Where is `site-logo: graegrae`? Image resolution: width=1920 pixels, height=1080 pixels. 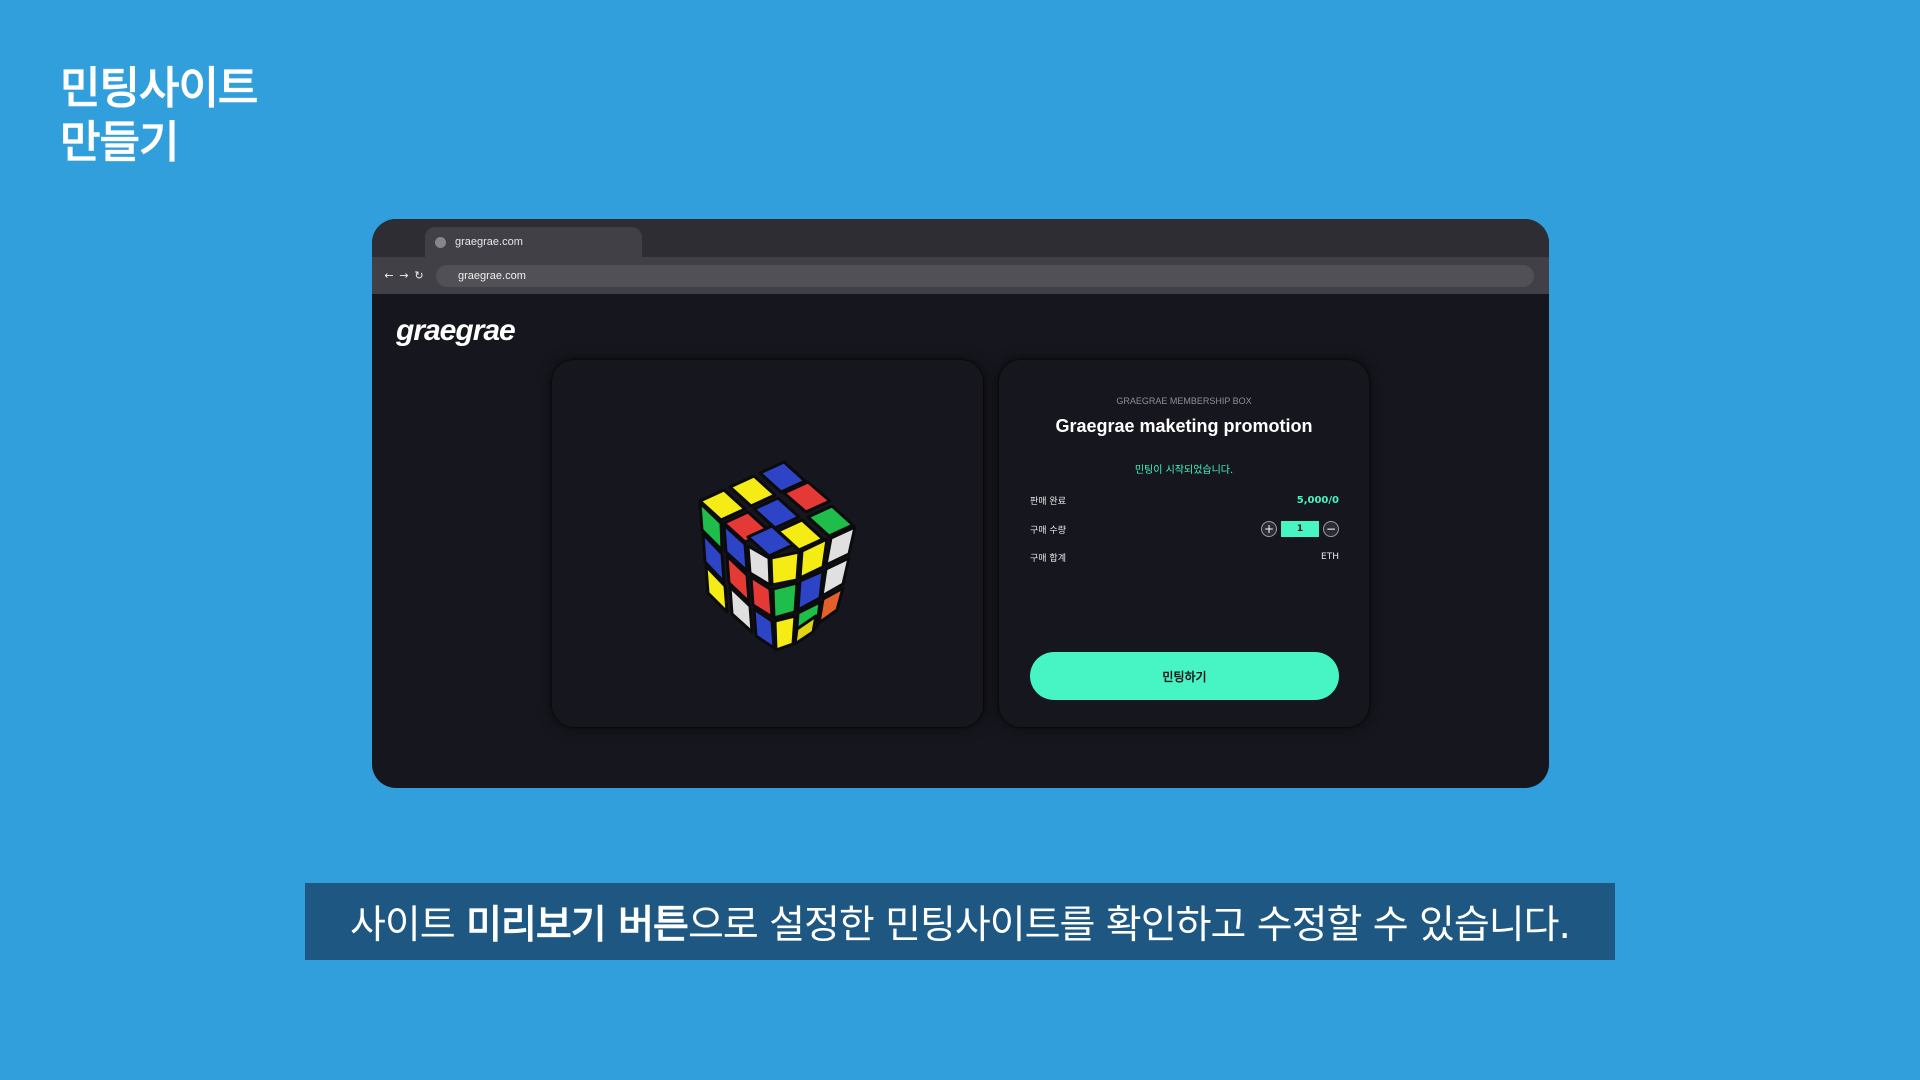 site-logo: graegrae is located at coordinates (456, 331).